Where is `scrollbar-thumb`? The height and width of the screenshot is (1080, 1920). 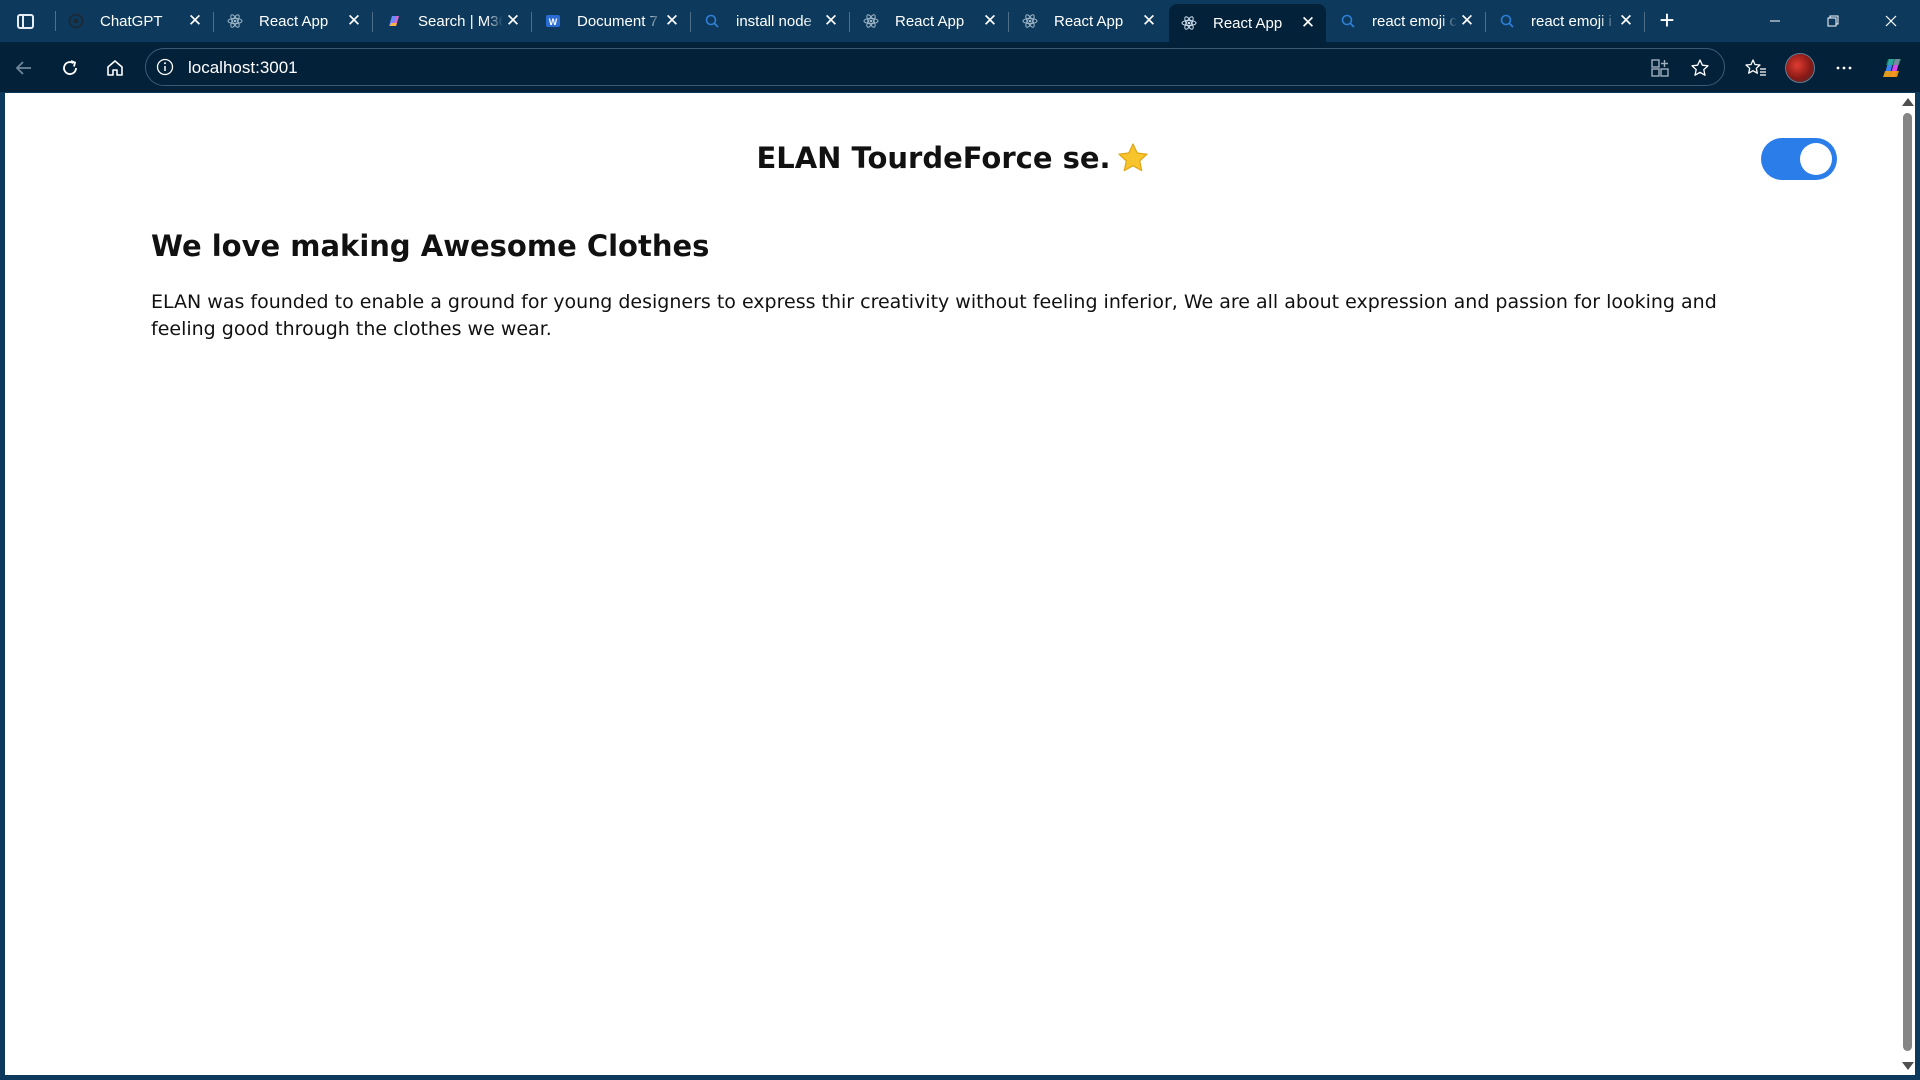 scrollbar-thumb is located at coordinates (1907, 582).